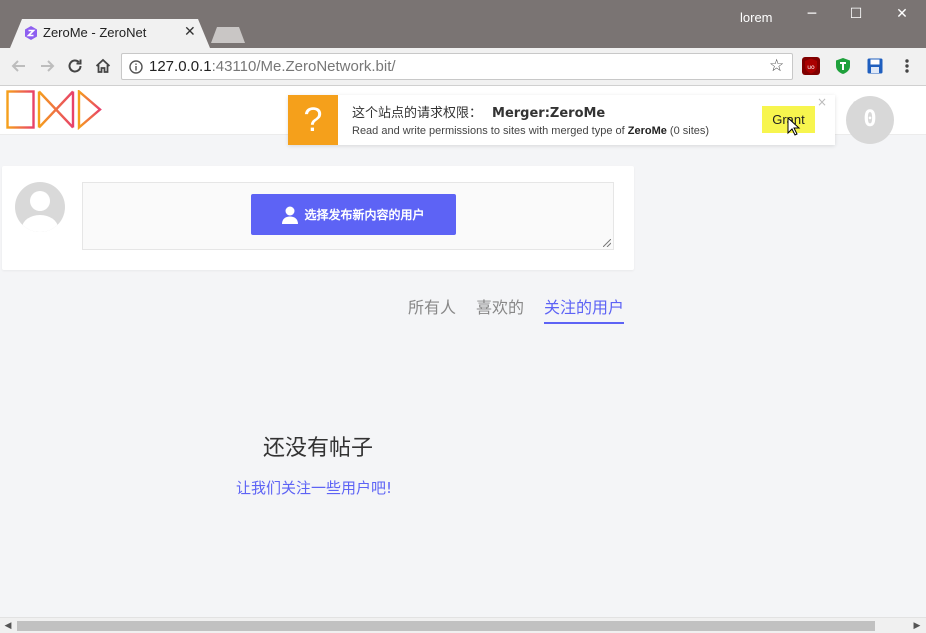  I want to click on mouse-cursor-icon, so click(794, 126).